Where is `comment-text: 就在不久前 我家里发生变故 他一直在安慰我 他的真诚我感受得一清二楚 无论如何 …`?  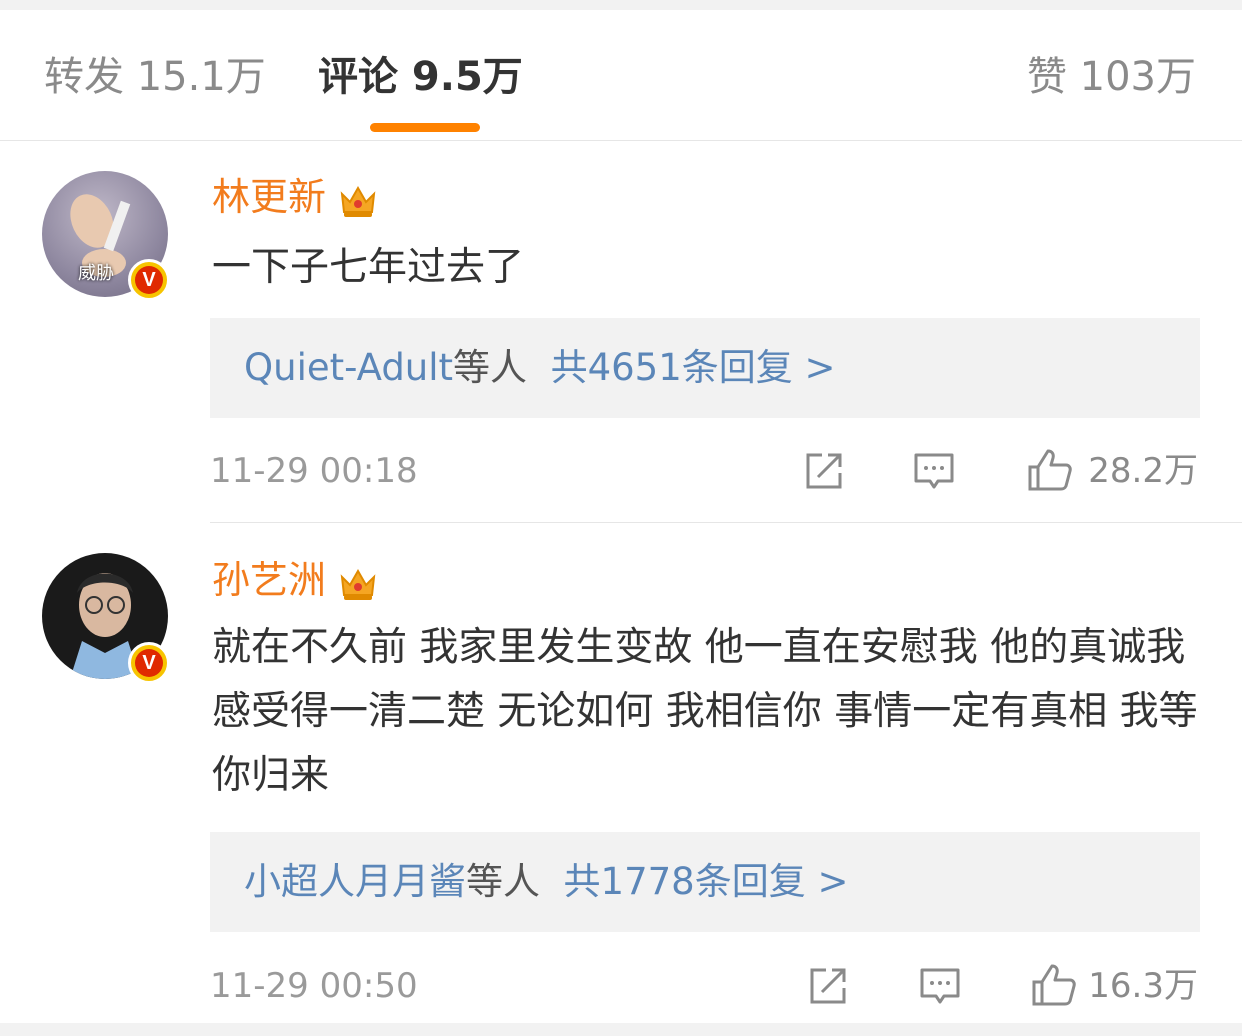 comment-text: 就在不久前 我家里发生变故 他一直在安慰我 他的真诚我感受得一清二楚 无论如何 … is located at coordinates (705, 711).